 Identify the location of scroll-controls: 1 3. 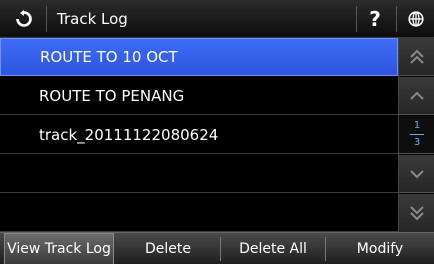
(416, 135).